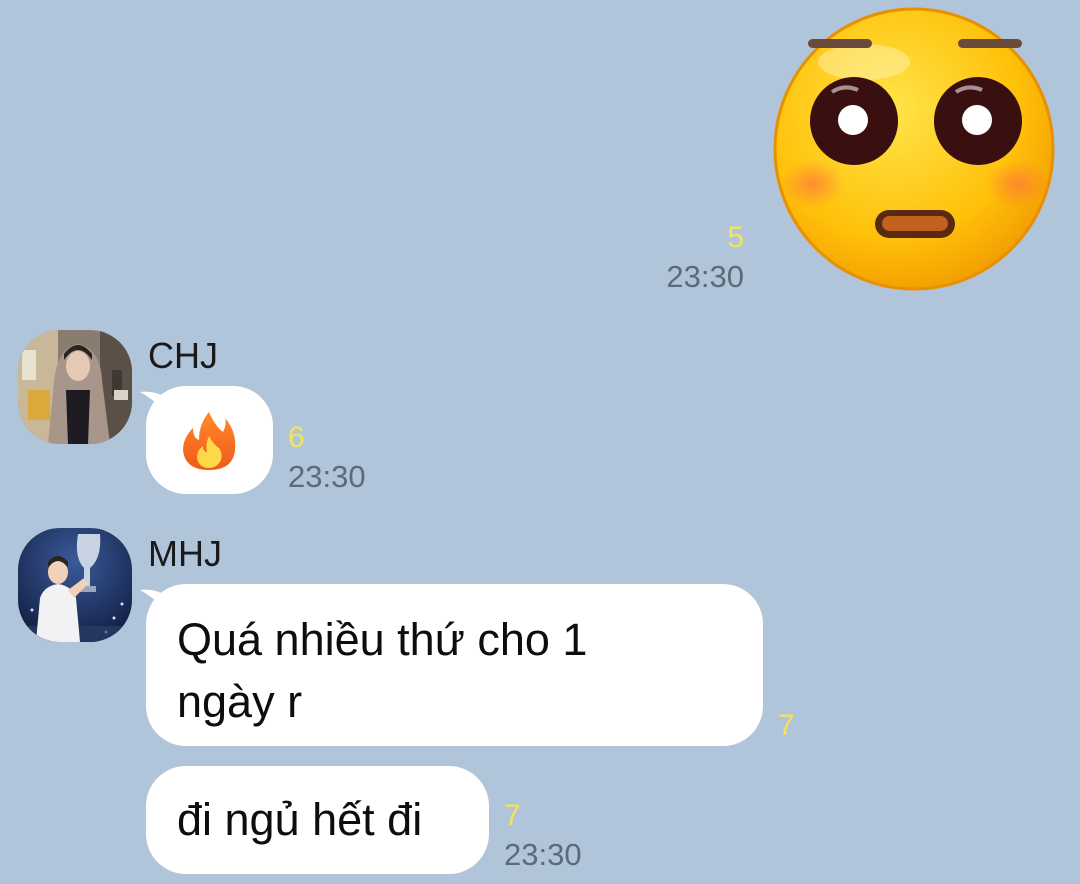 The height and width of the screenshot is (884, 1080). I want to click on message-bubble-emoji: 🔥, so click(209, 440).